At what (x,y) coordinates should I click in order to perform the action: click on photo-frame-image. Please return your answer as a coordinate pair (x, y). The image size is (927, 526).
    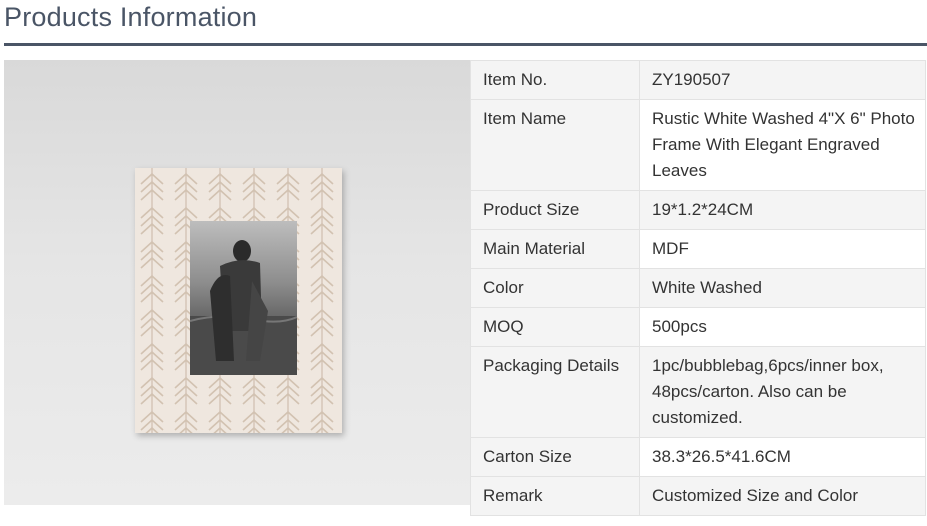
    Looking at the image, I should click on (238, 300).